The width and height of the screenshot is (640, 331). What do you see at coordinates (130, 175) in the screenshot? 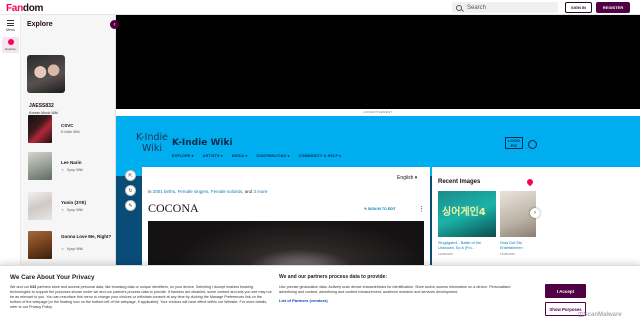
I see `expand-icon: ⇱` at bounding box center [130, 175].